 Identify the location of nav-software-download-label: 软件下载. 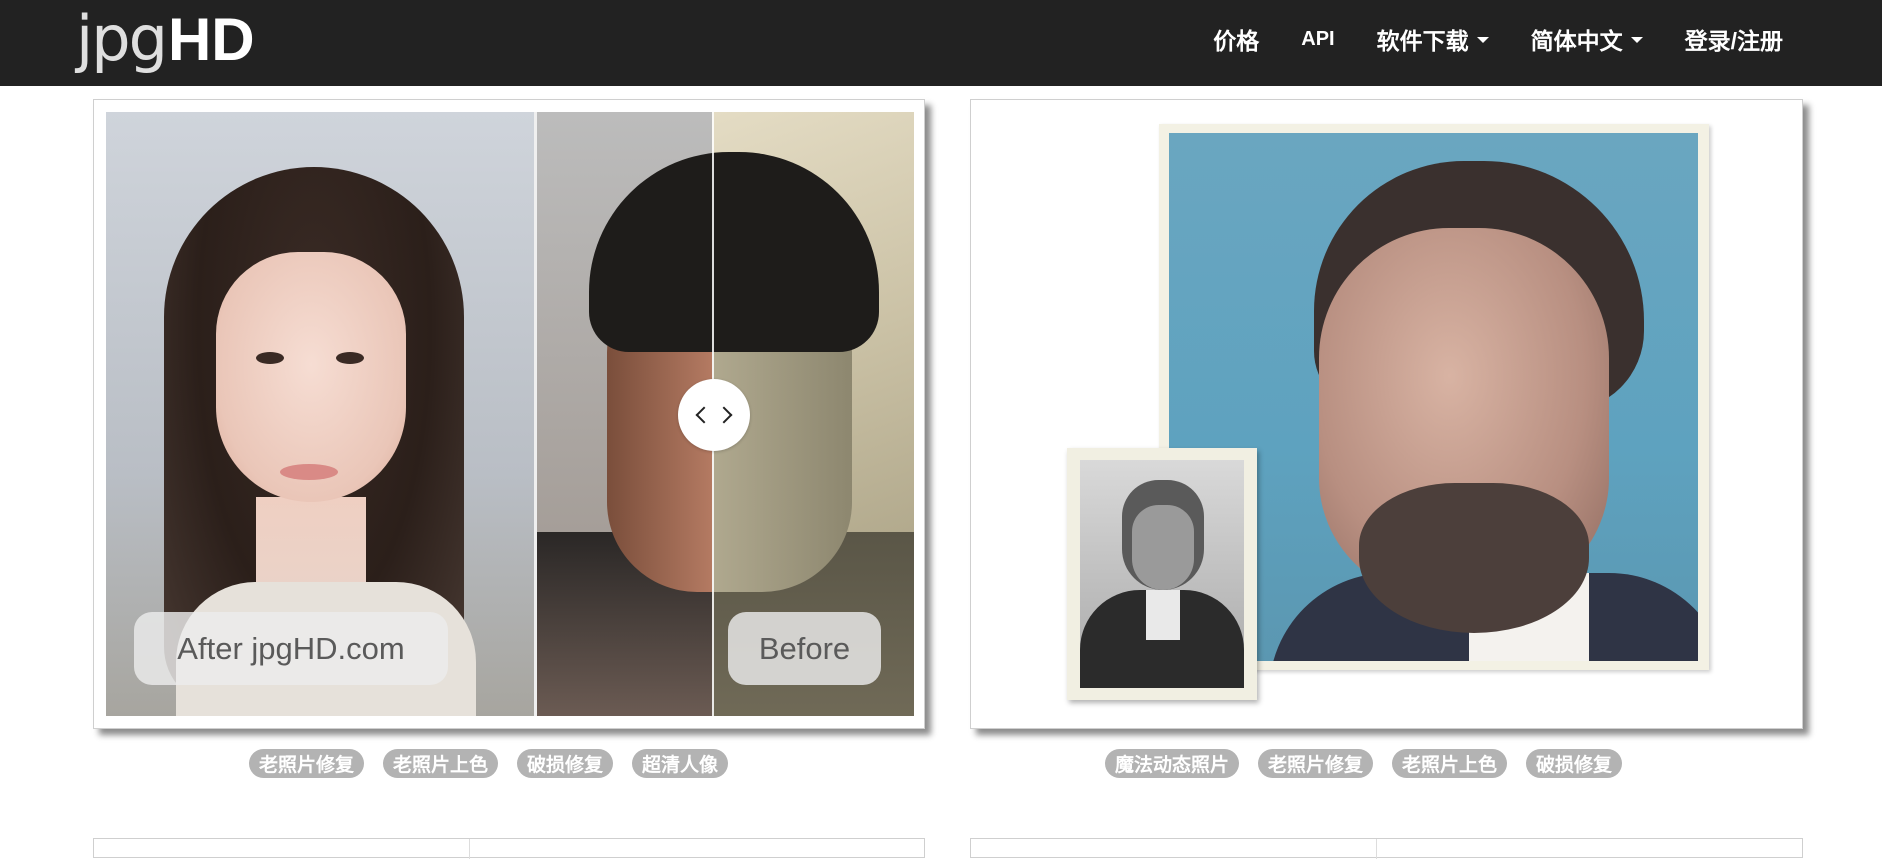
(1422, 41).